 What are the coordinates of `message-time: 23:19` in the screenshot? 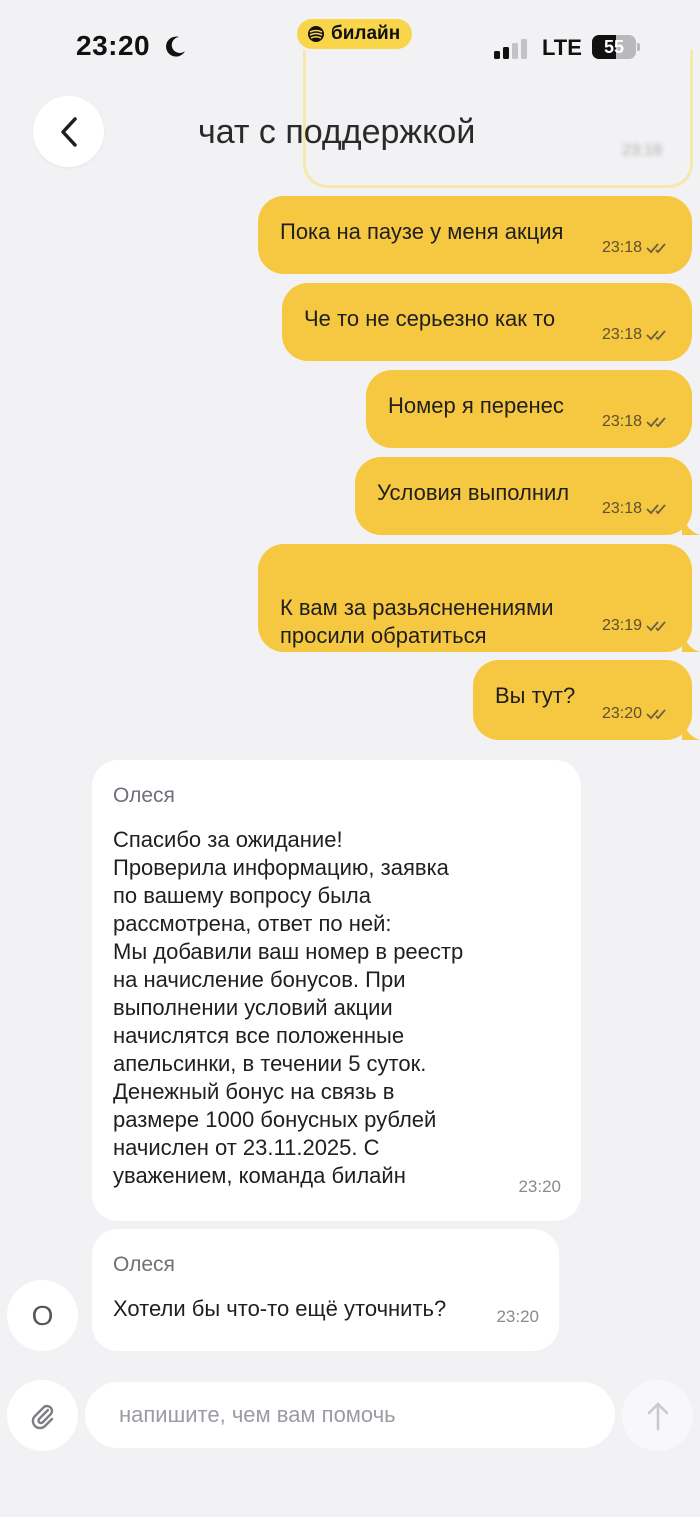 It's located at (621, 625).